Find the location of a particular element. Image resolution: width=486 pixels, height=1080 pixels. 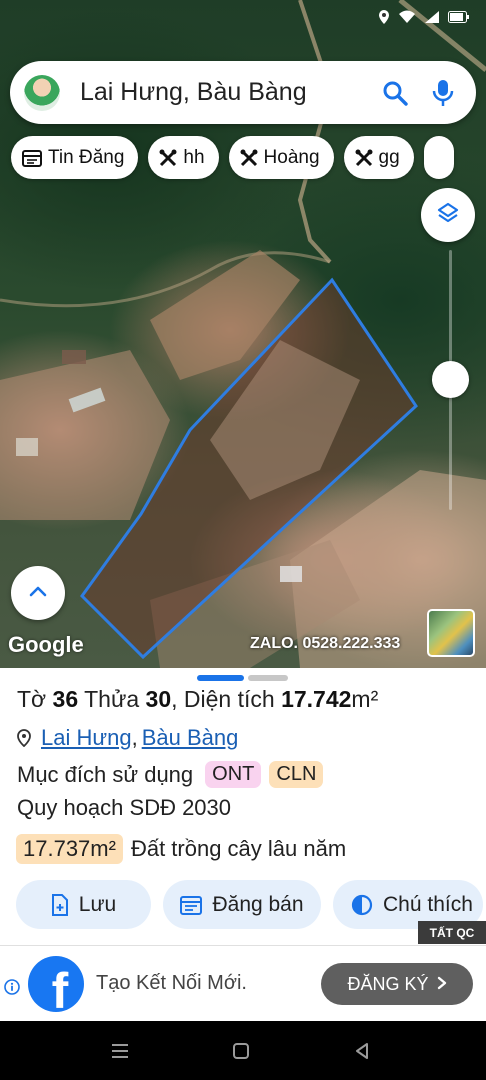

area-label: Diện tích is located at coordinates (229, 699).